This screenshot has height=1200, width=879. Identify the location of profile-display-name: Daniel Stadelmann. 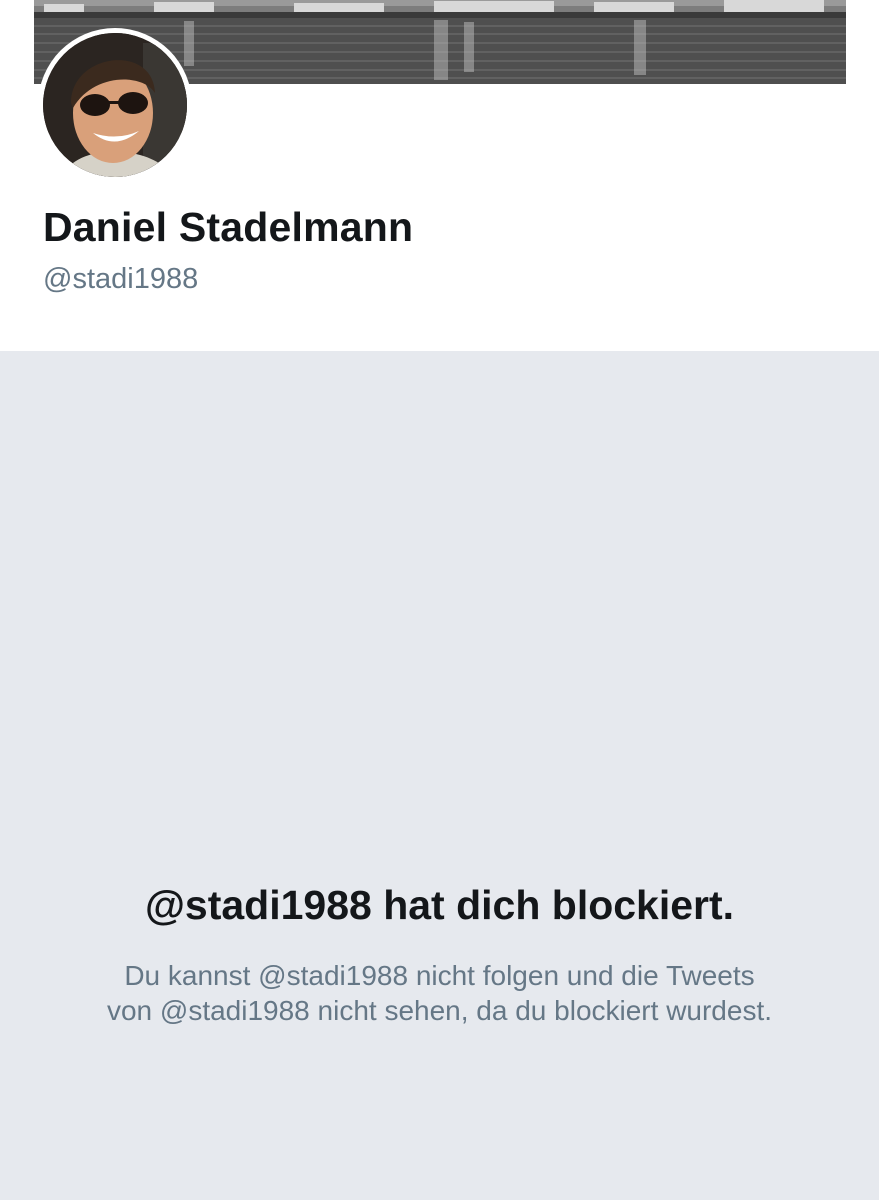
(228, 227).